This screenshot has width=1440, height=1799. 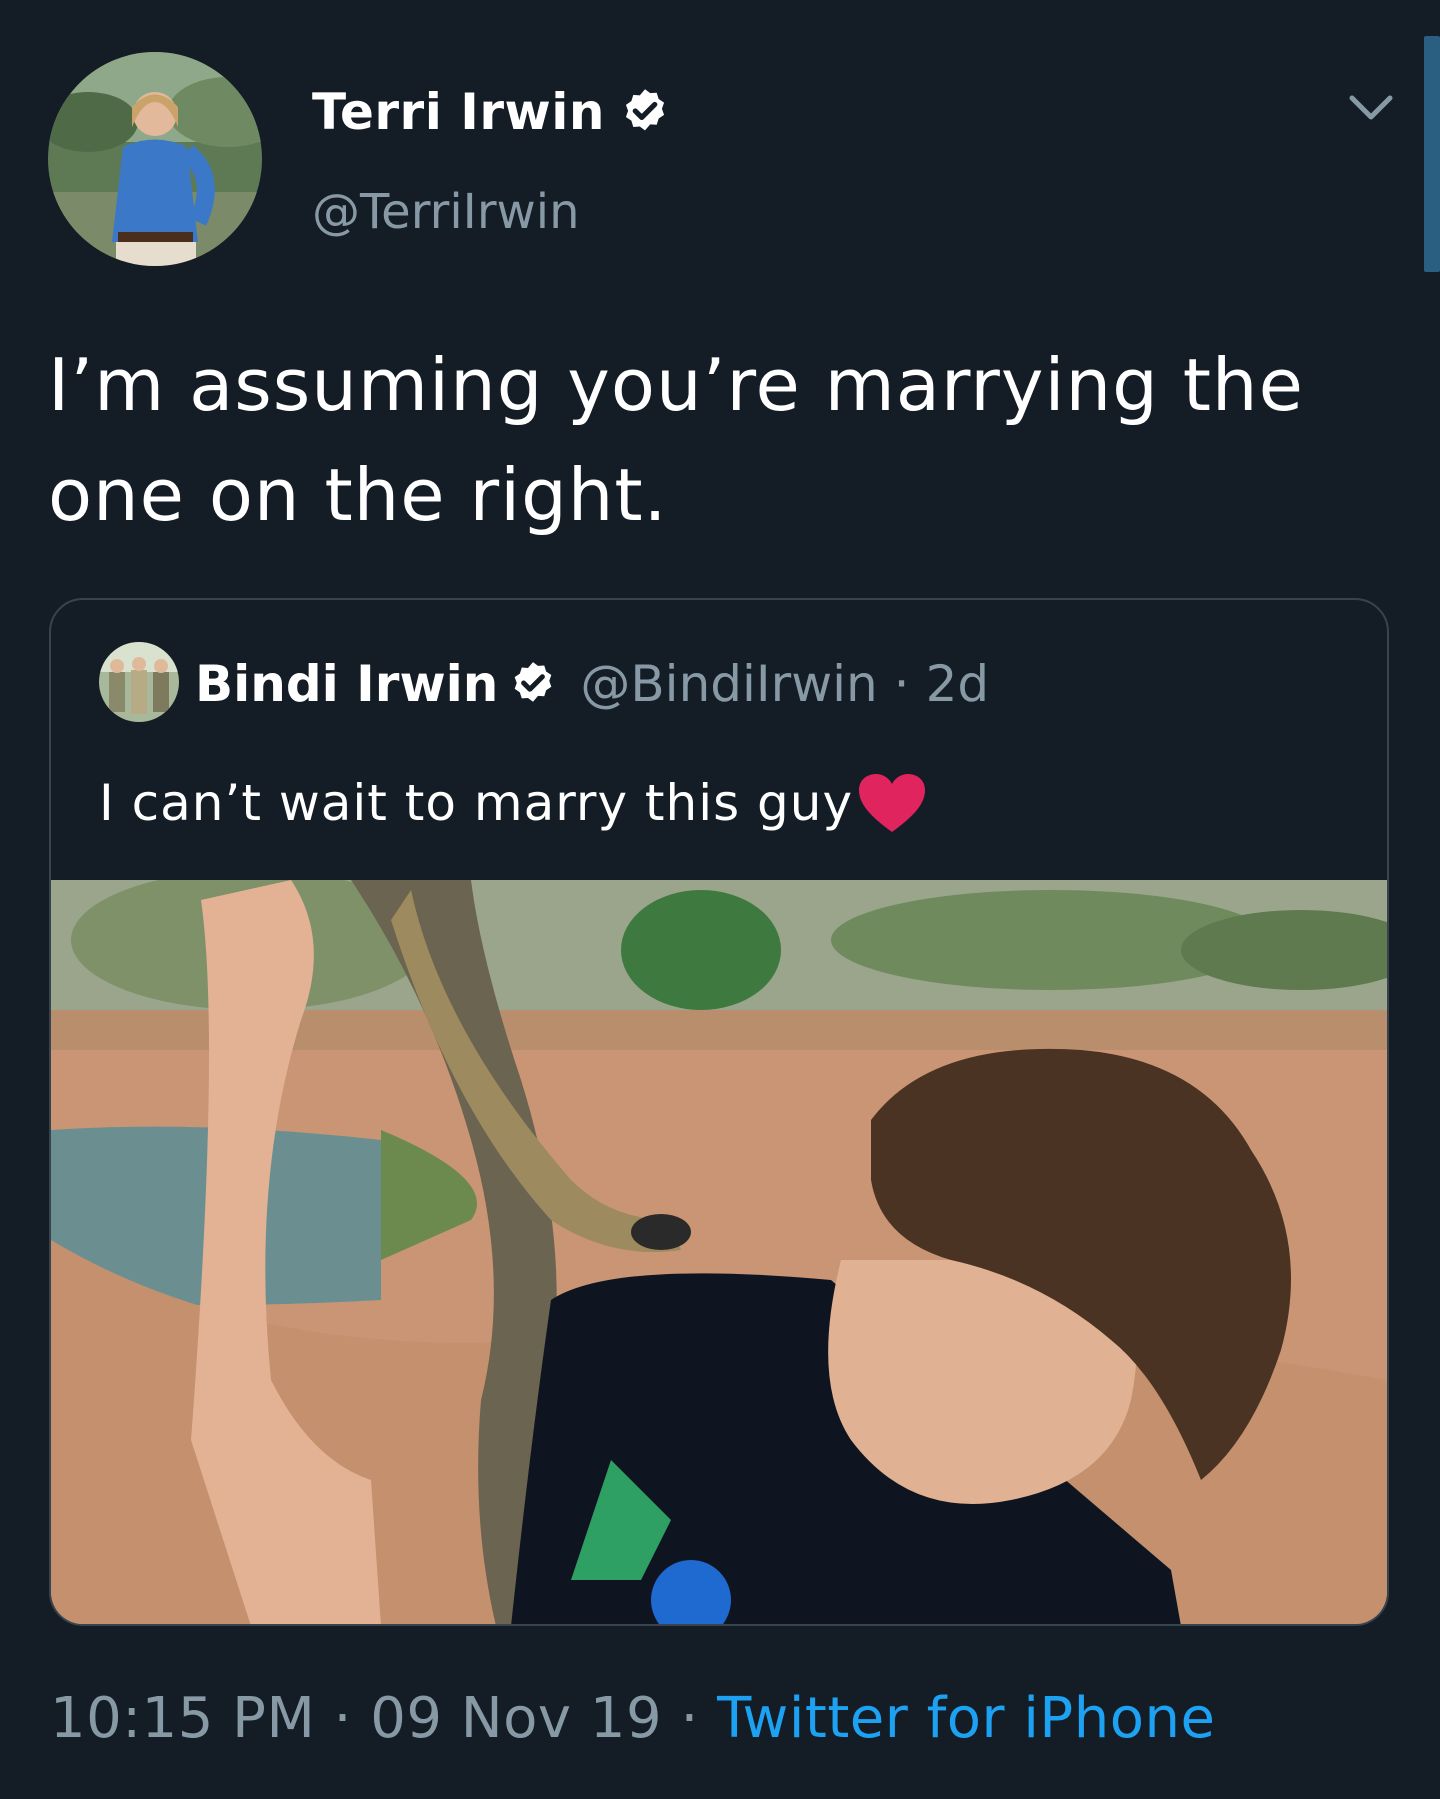 What do you see at coordinates (728, 684) in the screenshot?
I see `quoted-author-handle: @BindiIrwin` at bounding box center [728, 684].